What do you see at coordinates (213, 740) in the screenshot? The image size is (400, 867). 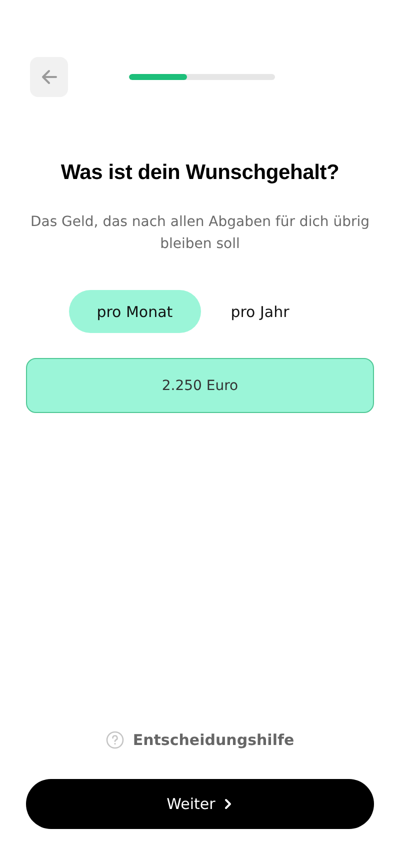 I see `help-link: Entscheidungshilfe` at bounding box center [213, 740].